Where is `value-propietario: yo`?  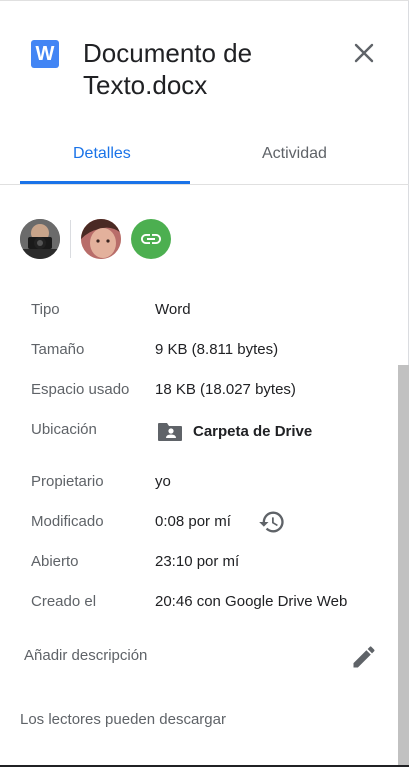 value-propietario: yo is located at coordinates (163, 481).